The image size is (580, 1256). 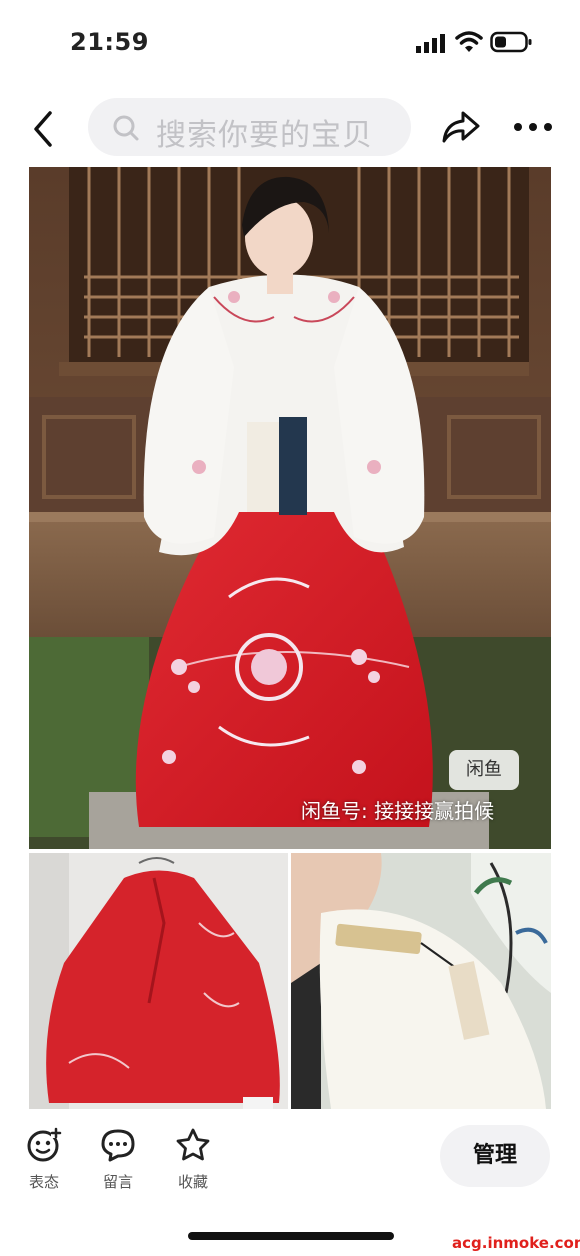 I want to click on xianyu-watermark-text: 闲鱼号: 接接接赢拍候, so click(x=398, y=811).